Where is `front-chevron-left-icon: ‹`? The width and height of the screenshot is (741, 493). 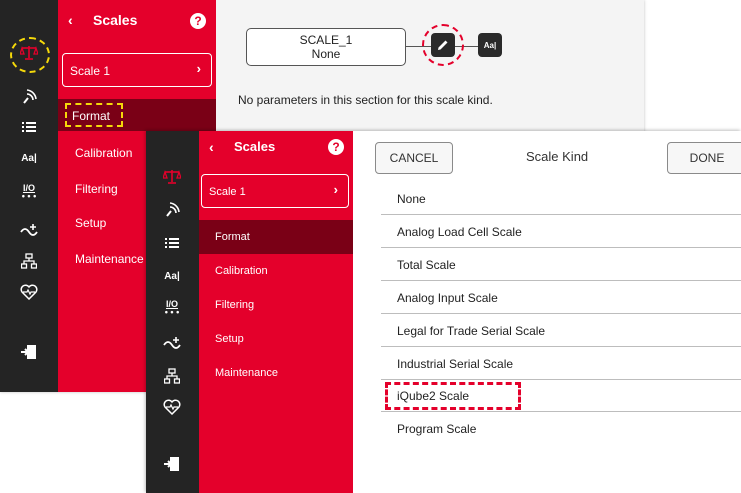 front-chevron-left-icon: ‹ is located at coordinates (211, 147).